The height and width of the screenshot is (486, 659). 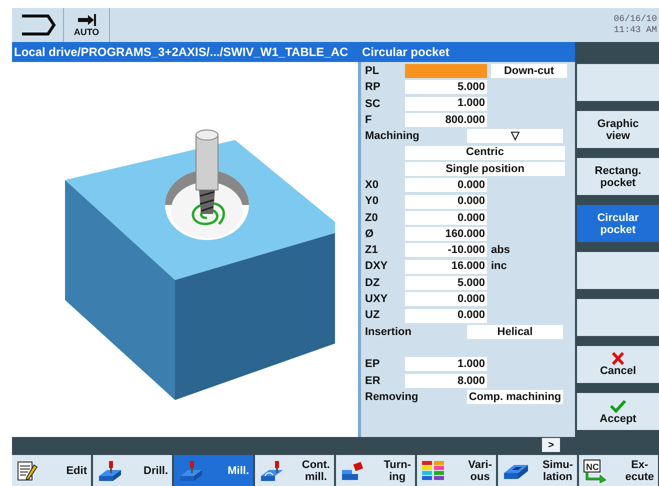 I want to click on softkey: Accept, so click(x=618, y=411).